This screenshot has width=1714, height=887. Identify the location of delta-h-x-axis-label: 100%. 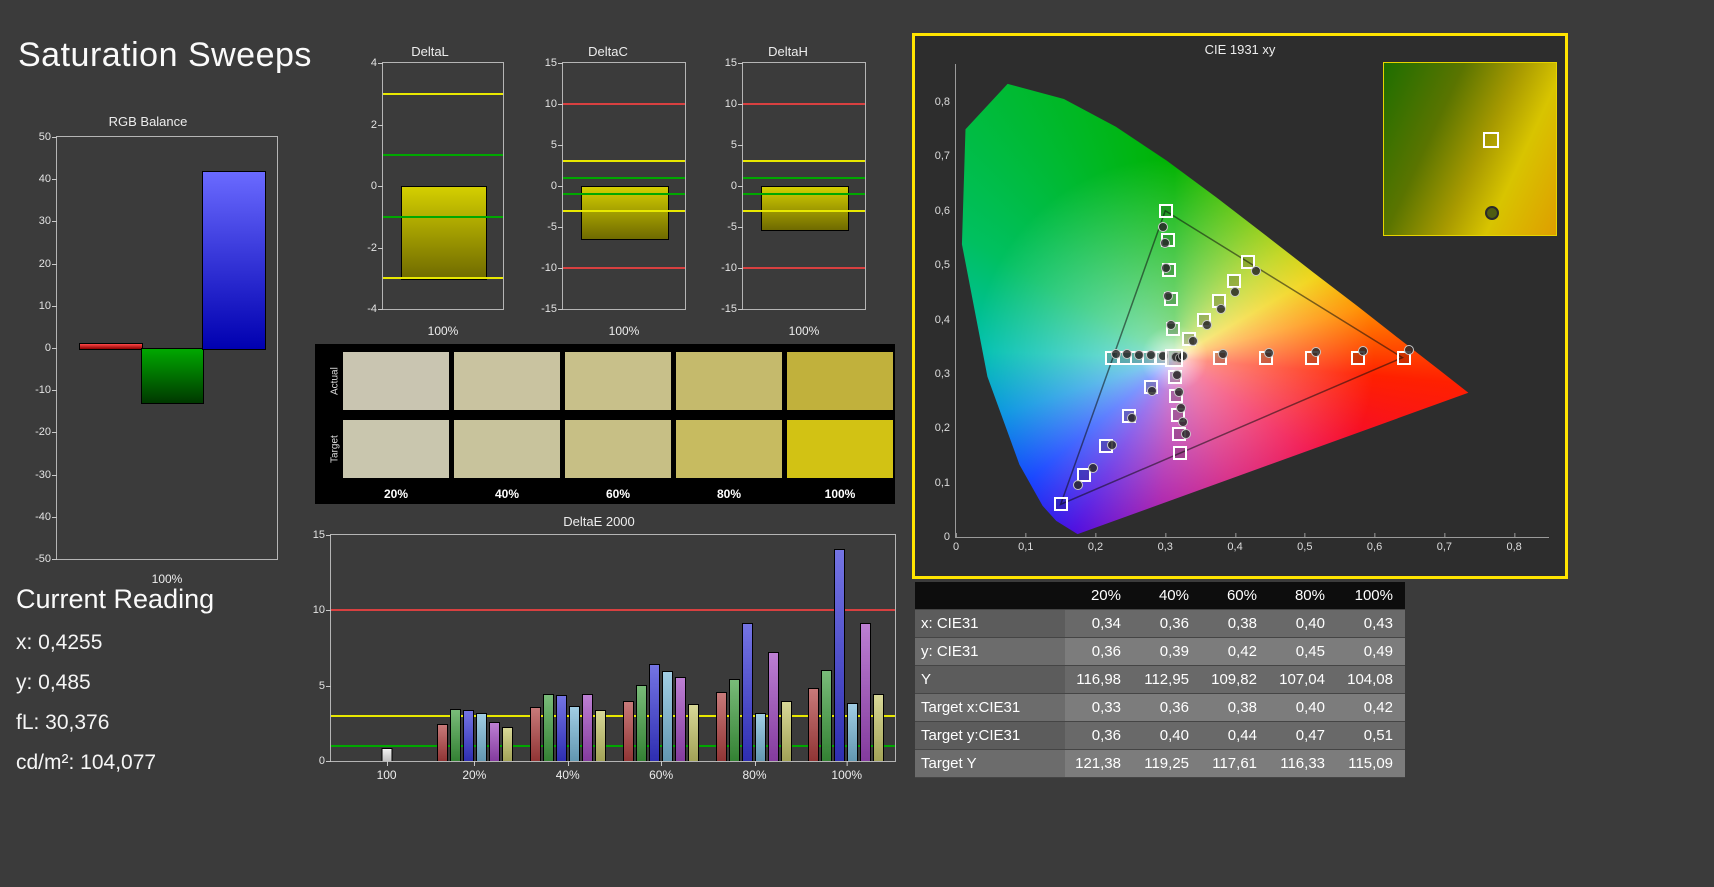
(804, 331).